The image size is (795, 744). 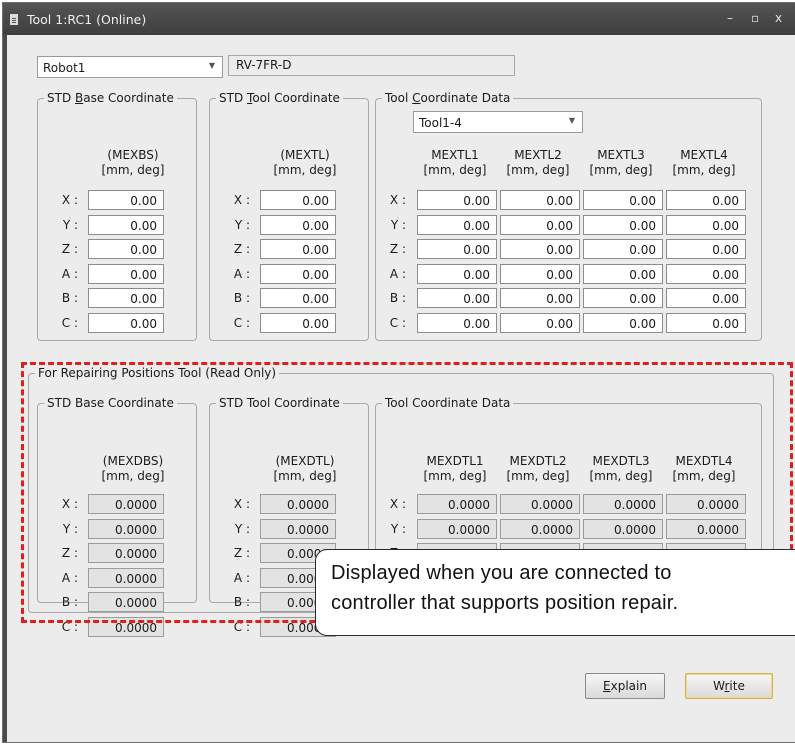 I want to click on tool-data-column-name: MEXTL1, so click(x=455, y=155).